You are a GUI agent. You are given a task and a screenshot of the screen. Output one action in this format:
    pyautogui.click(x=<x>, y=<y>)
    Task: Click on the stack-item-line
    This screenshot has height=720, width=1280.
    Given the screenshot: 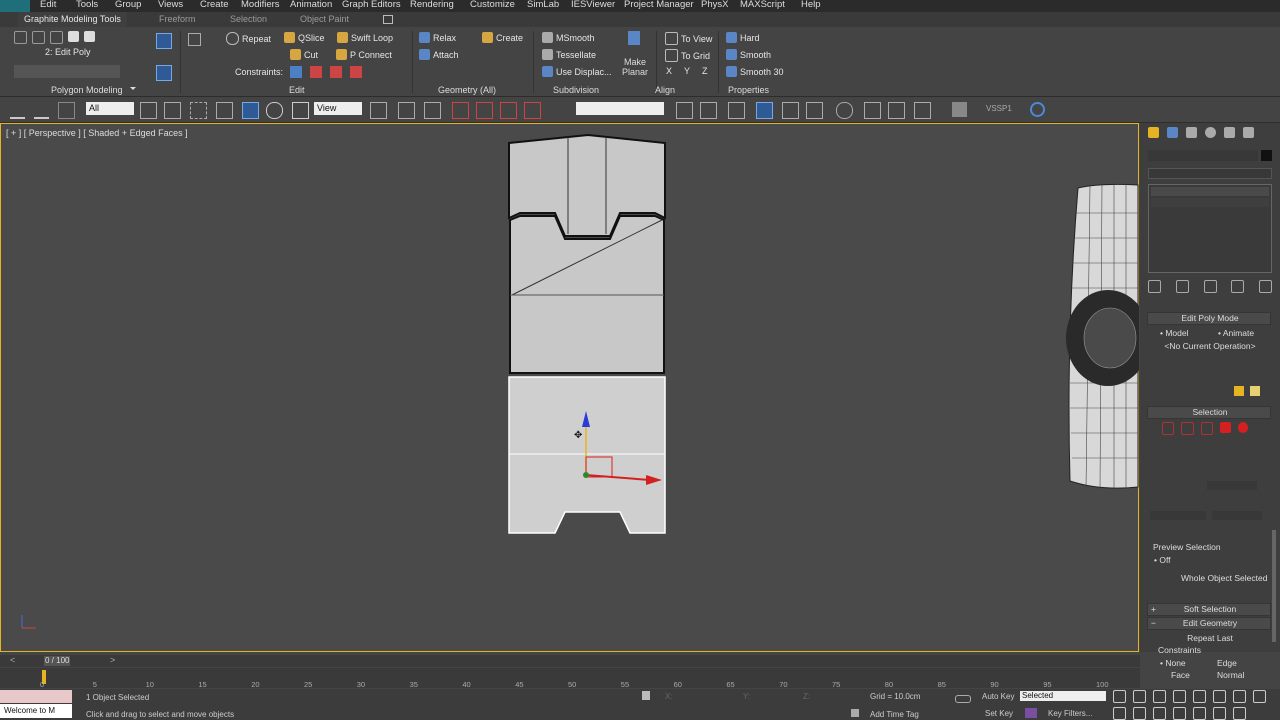 What is the action you would take?
    pyautogui.click(x=1210, y=213)
    